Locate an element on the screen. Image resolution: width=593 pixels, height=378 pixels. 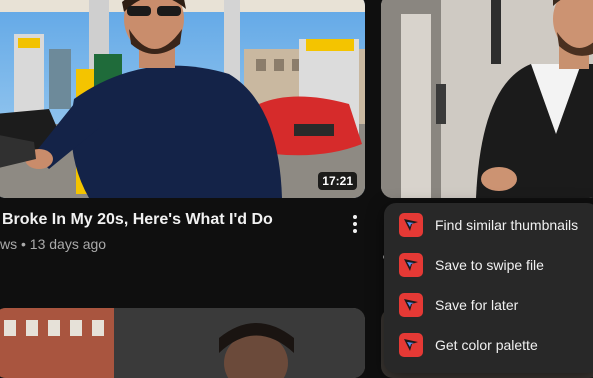
menu-item-save-for-later: Save for later is located at coordinates (488, 305).